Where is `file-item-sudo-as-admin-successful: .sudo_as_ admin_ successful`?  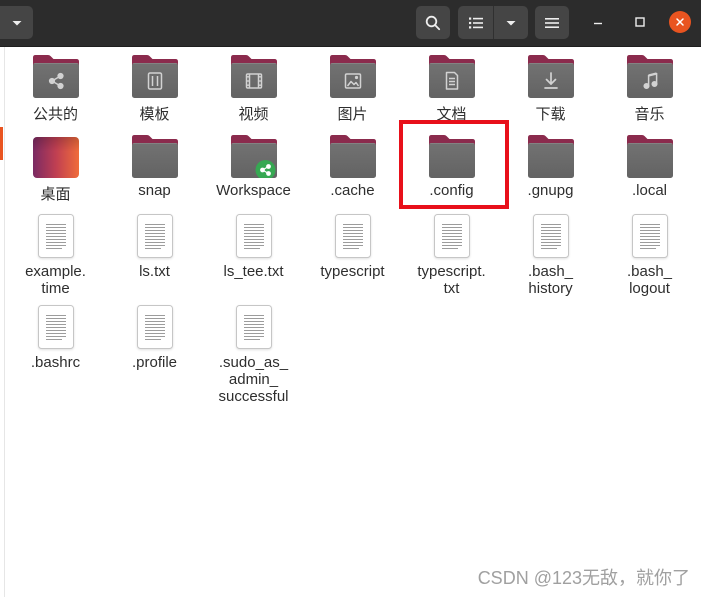
file-item-sudo-as-admin-successful: .sudo_as_ admin_ successful is located at coordinates (253, 355).